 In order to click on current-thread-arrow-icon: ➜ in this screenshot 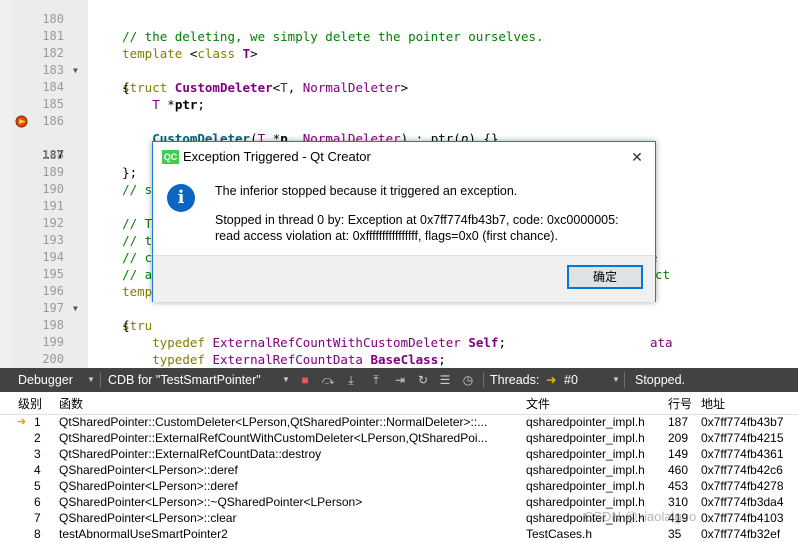, I will do `click(551, 380)`.